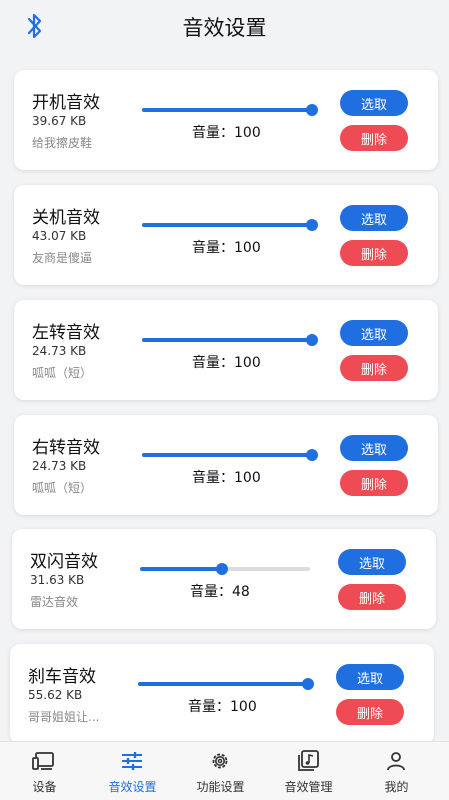 This screenshot has height=800, width=449. Describe the element at coordinates (66, 218) in the screenshot. I see `sound-name: 关机音效` at that location.